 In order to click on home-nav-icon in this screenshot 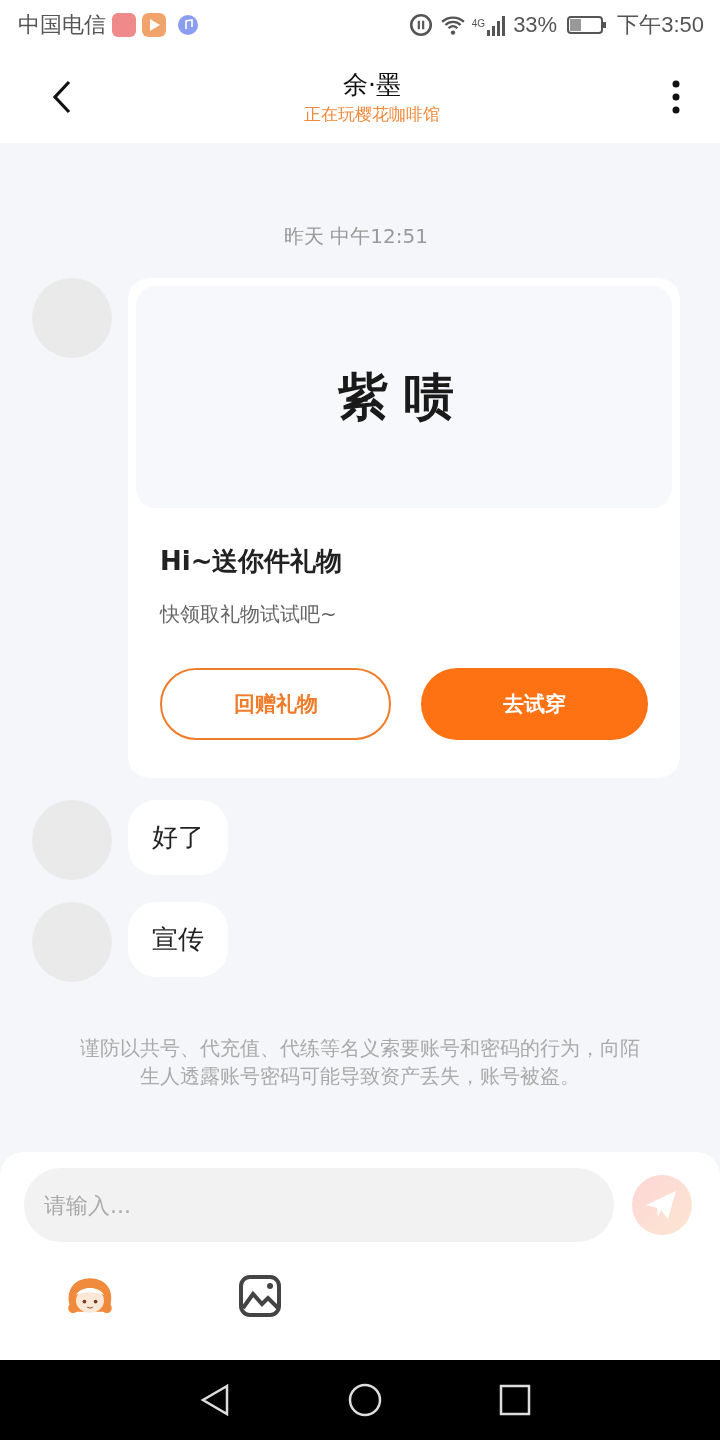, I will do `click(365, 1400)`.